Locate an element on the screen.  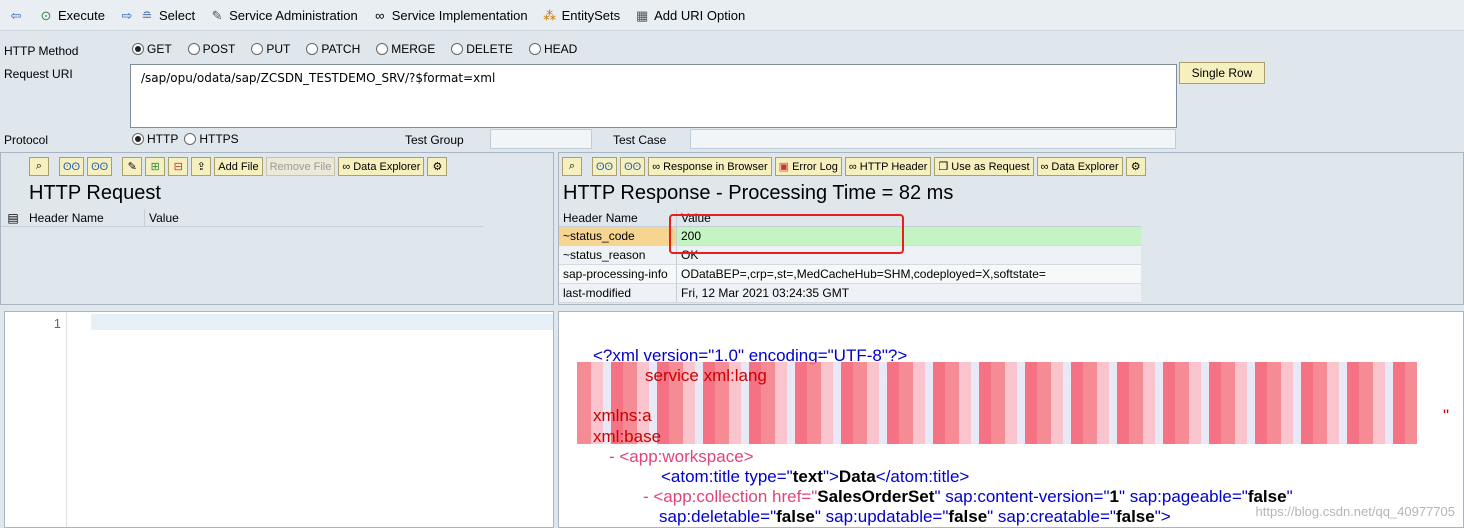
xml-coll-prefix: - <app:collection href=" is located at coordinates (730, 496).